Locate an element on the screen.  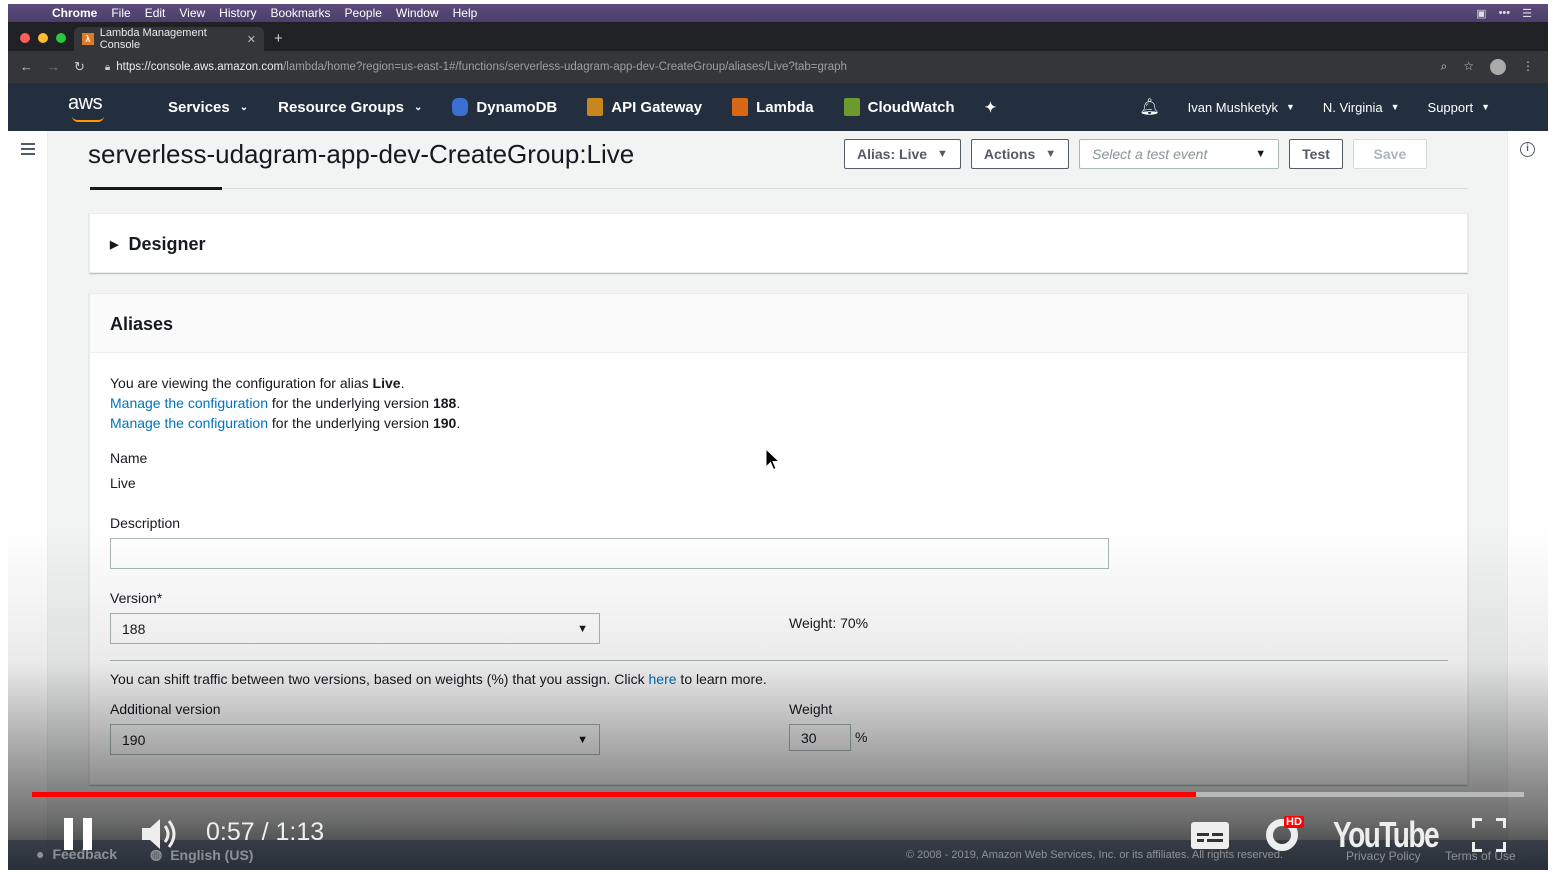
volume-icon is located at coordinates (160, 834).